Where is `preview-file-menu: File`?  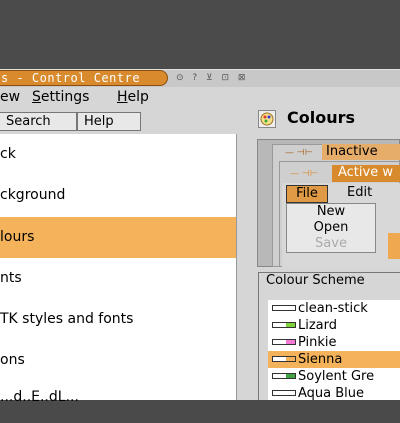
preview-file-menu: File is located at coordinates (307, 194).